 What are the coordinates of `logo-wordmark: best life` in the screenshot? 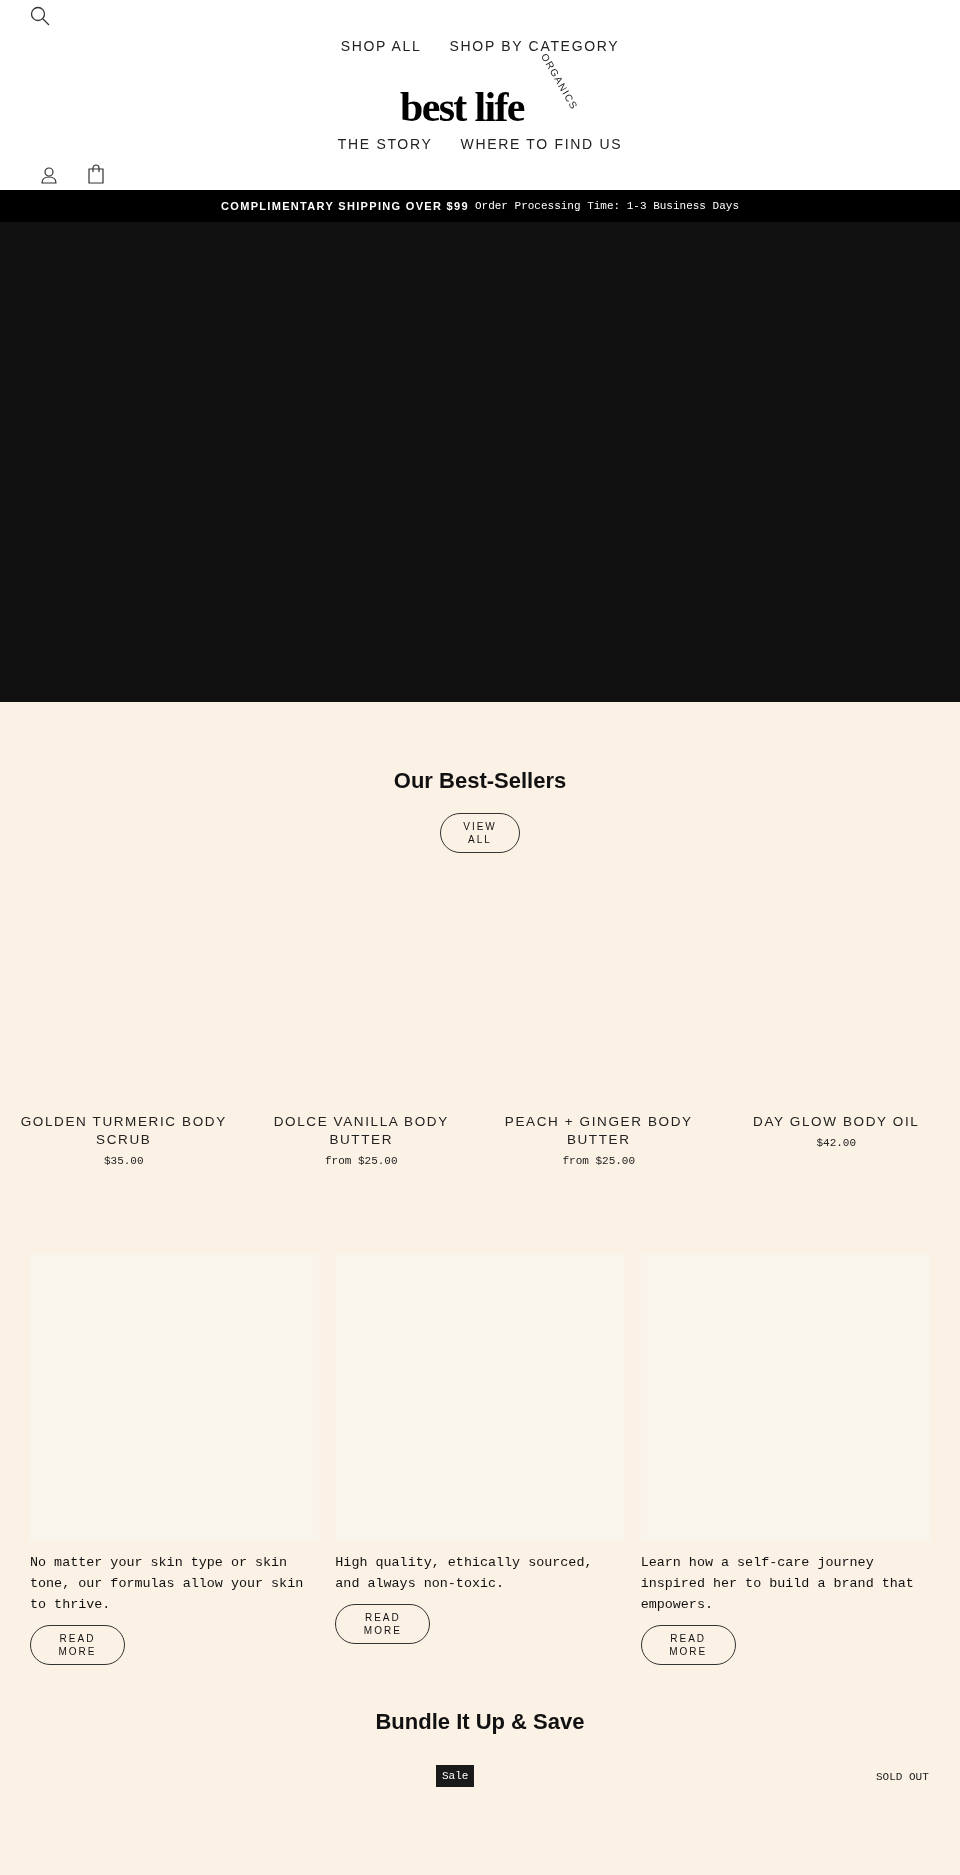 It's located at (462, 107).